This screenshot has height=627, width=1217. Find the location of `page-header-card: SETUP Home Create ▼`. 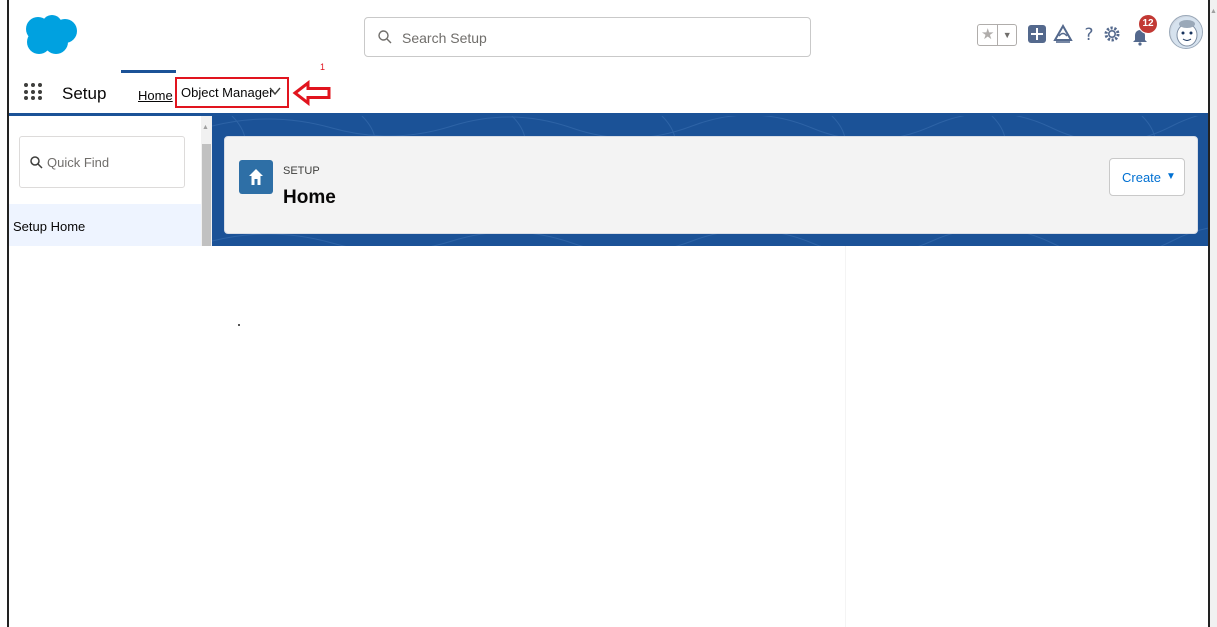

page-header-card: SETUP Home Create ▼ is located at coordinates (711, 185).